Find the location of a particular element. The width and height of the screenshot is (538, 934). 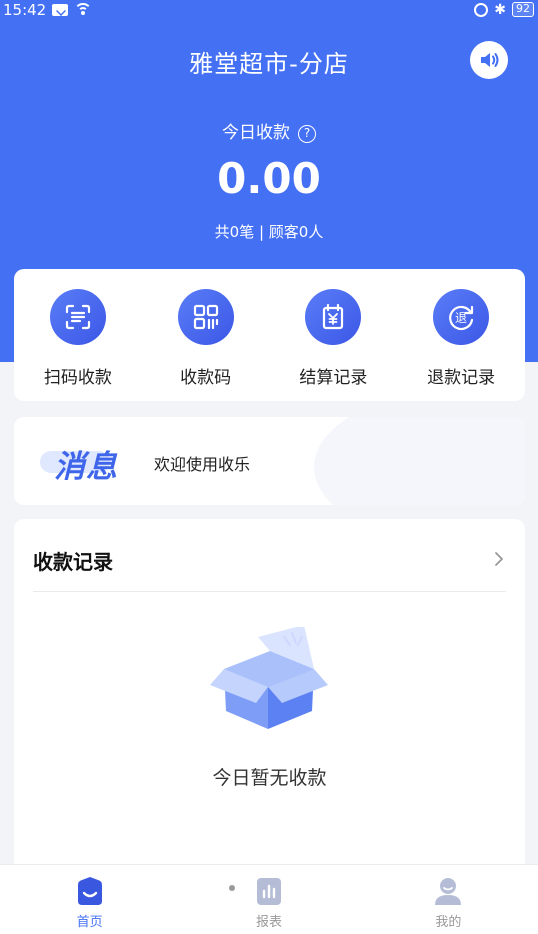

tab-home: 首页 is located at coordinates (89, 899).